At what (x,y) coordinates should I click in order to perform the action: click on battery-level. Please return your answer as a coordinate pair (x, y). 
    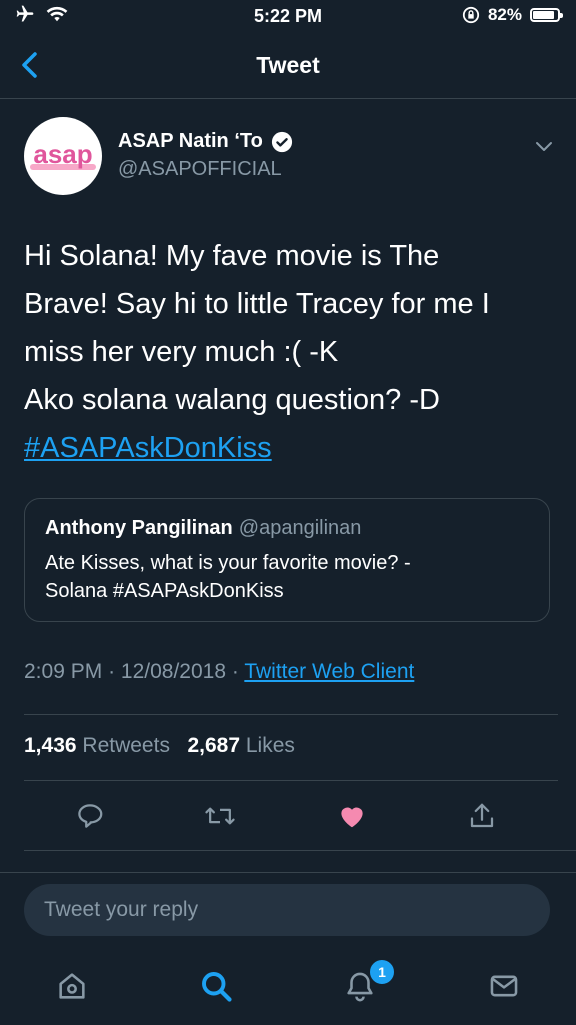
    Looking at the image, I should click on (544, 15).